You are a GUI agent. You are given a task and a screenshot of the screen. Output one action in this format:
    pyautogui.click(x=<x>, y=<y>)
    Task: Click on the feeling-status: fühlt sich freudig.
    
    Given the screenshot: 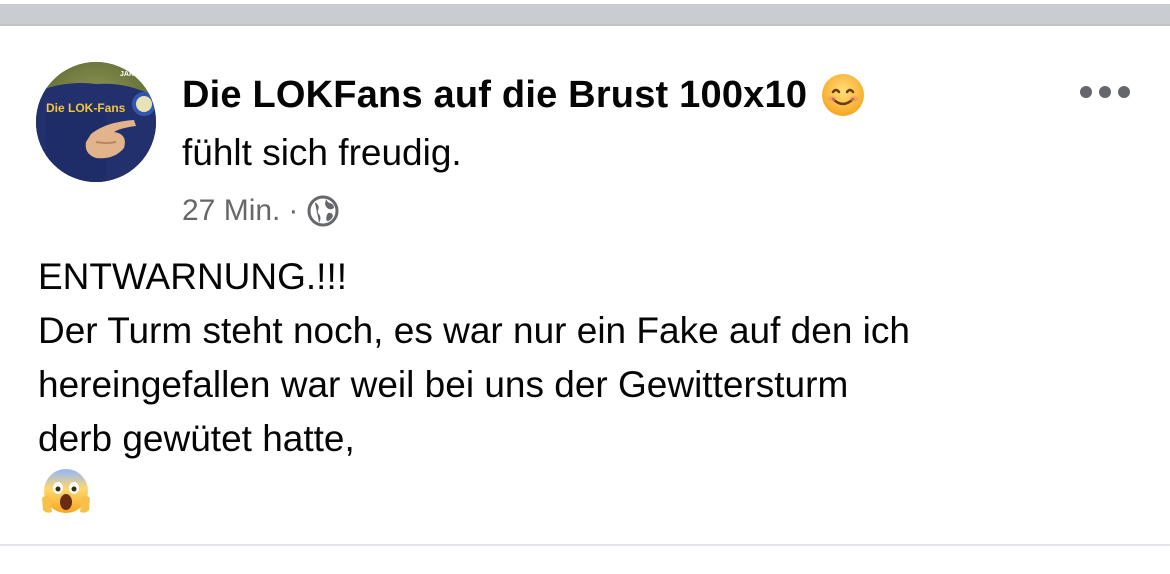 What is the action you would take?
    pyautogui.click(x=322, y=152)
    